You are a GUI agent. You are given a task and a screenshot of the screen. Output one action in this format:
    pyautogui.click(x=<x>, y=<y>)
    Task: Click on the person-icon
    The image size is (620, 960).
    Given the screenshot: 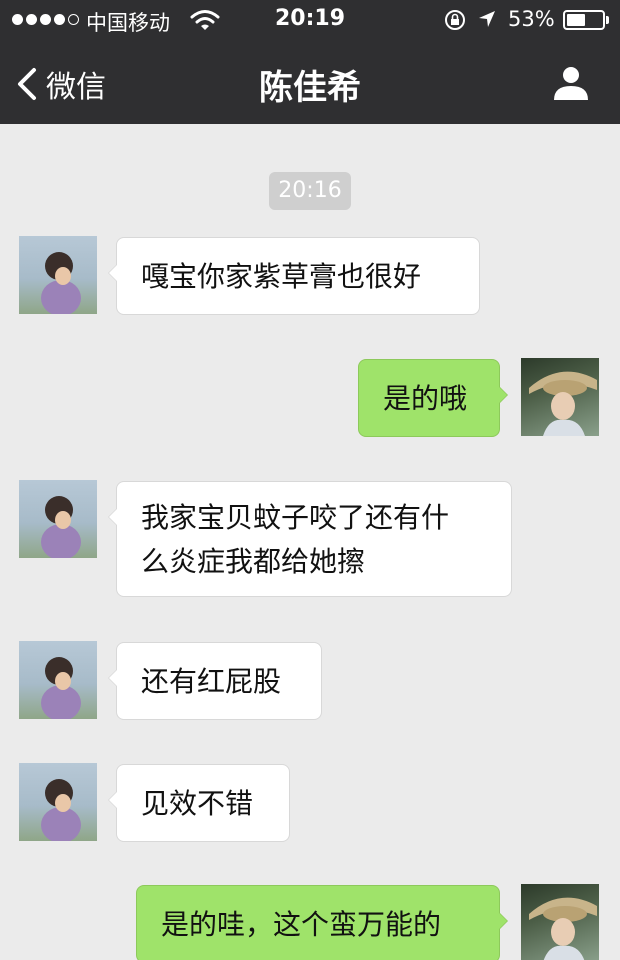 What is the action you would take?
    pyautogui.click(x=571, y=82)
    